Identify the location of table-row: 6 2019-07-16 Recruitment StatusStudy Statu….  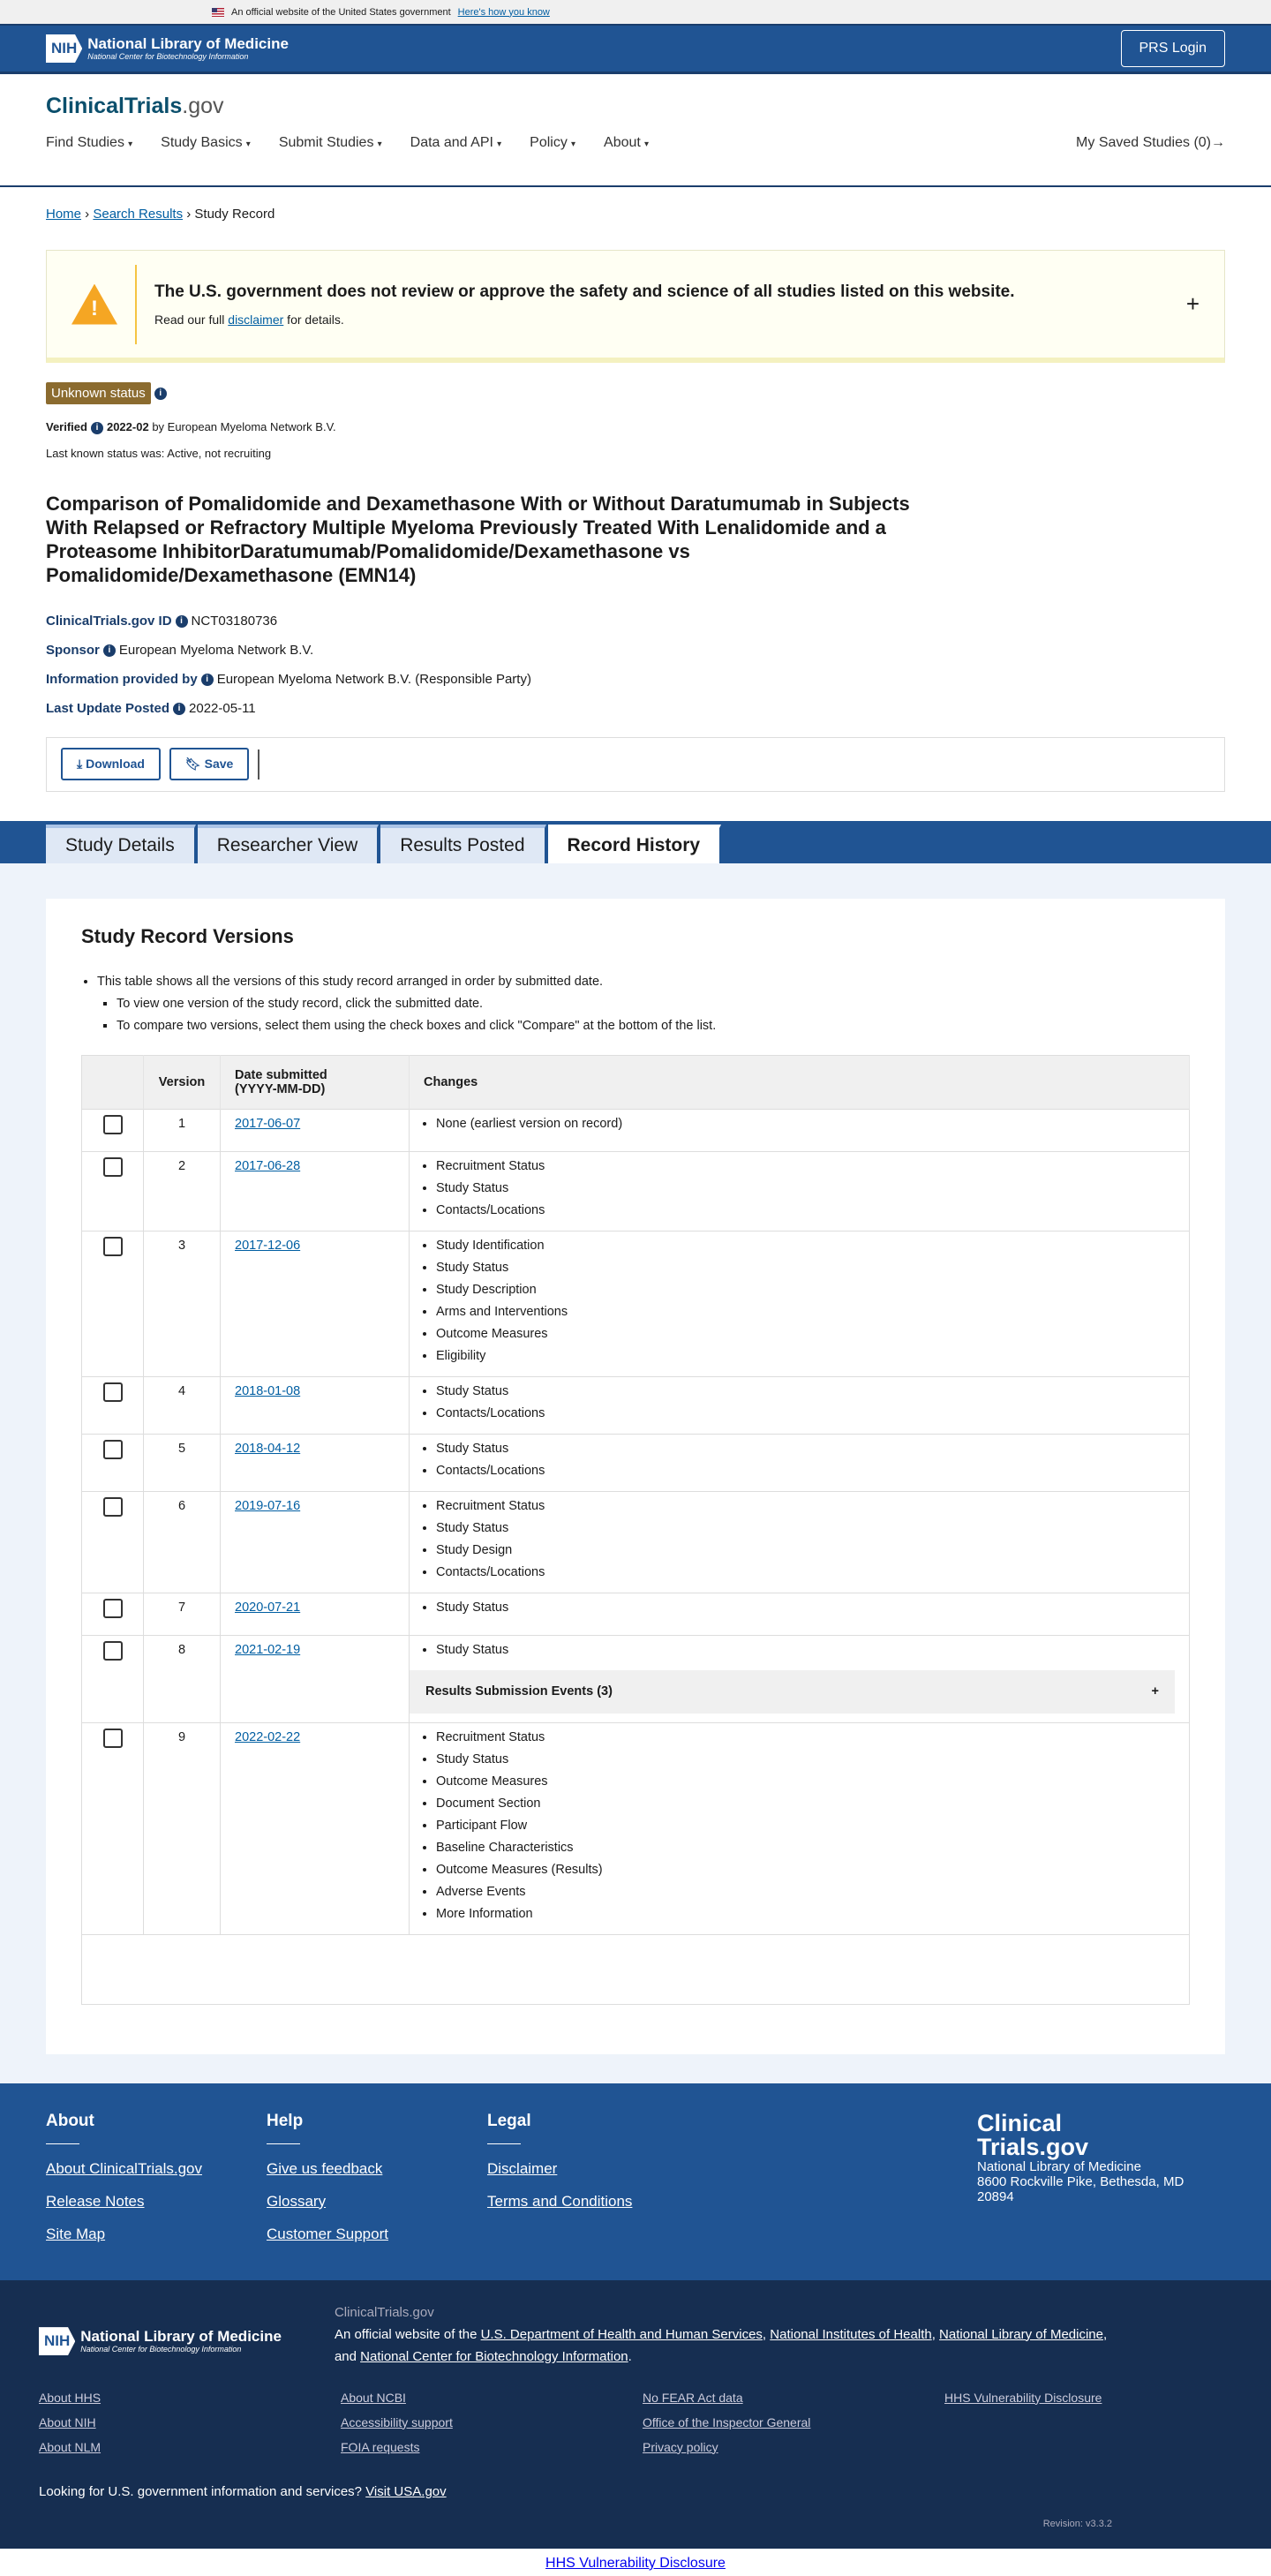
(635, 1542).